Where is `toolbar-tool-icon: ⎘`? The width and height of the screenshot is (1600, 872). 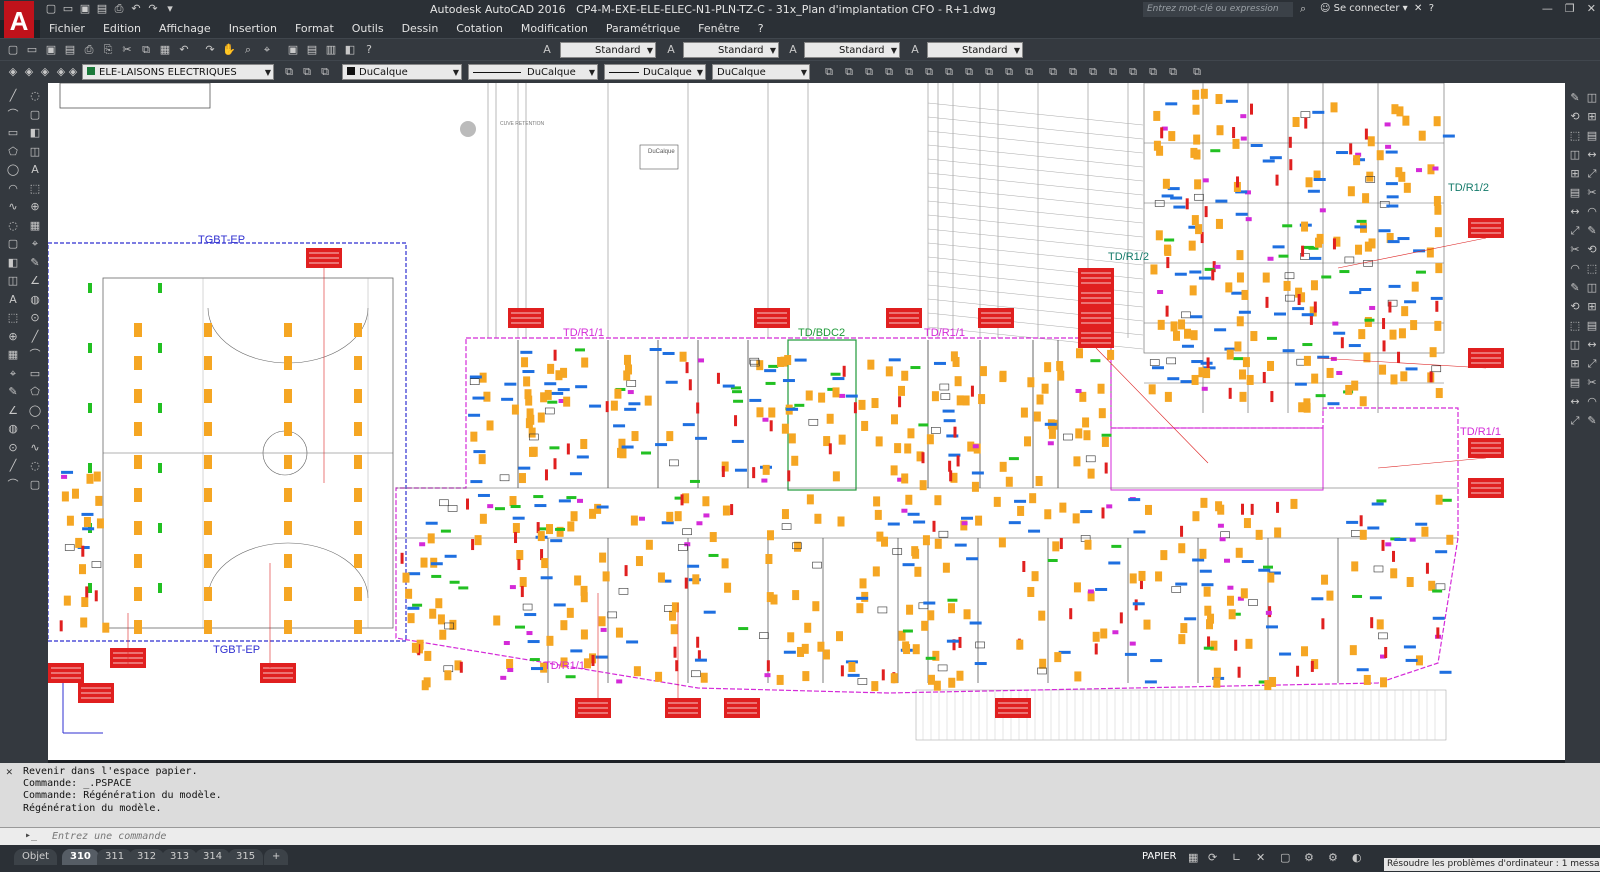 toolbar-tool-icon: ⎘ is located at coordinates (108, 50).